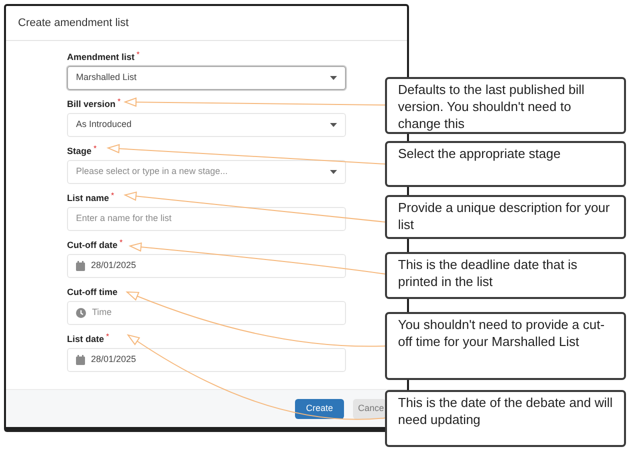 The height and width of the screenshot is (458, 638). What do you see at coordinates (101, 57) in the screenshot?
I see `field-label: Amendment list` at bounding box center [101, 57].